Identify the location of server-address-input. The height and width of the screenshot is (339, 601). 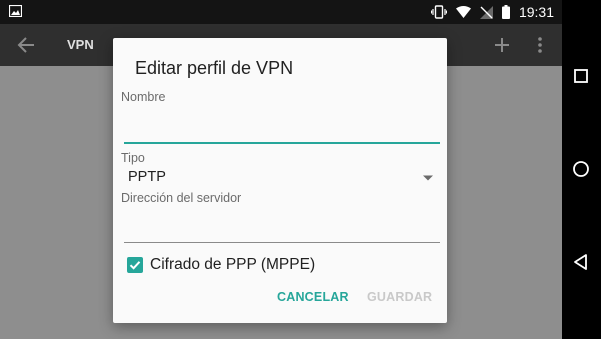
(282, 225).